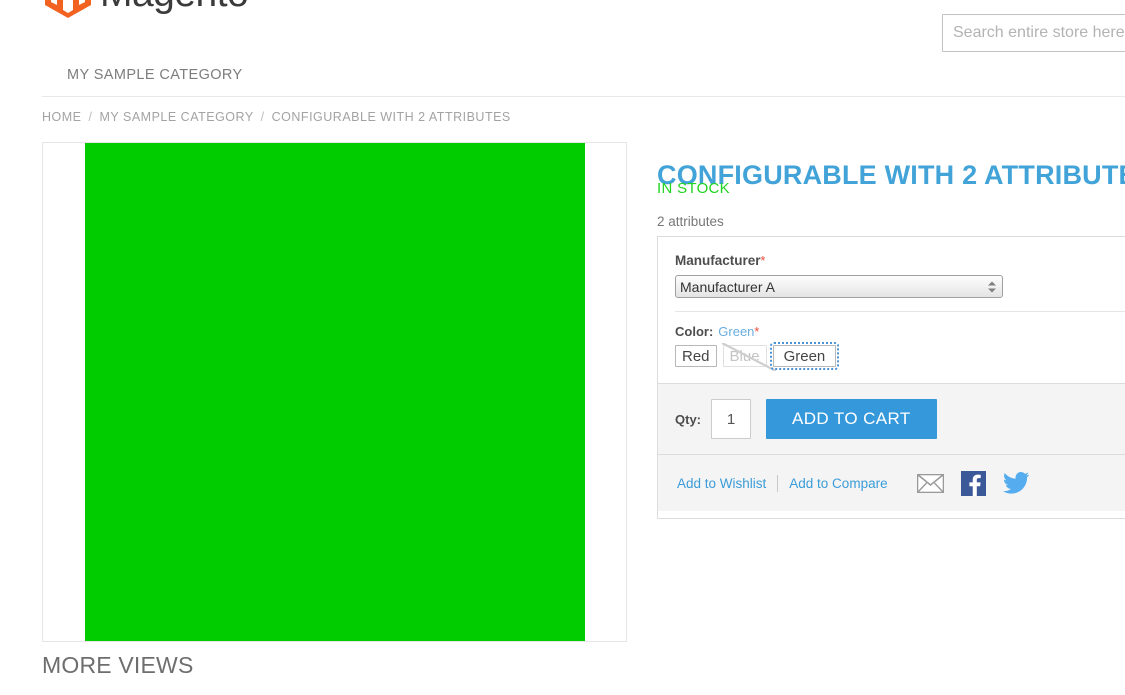  I want to click on twitter-icon, so click(1015, 483).